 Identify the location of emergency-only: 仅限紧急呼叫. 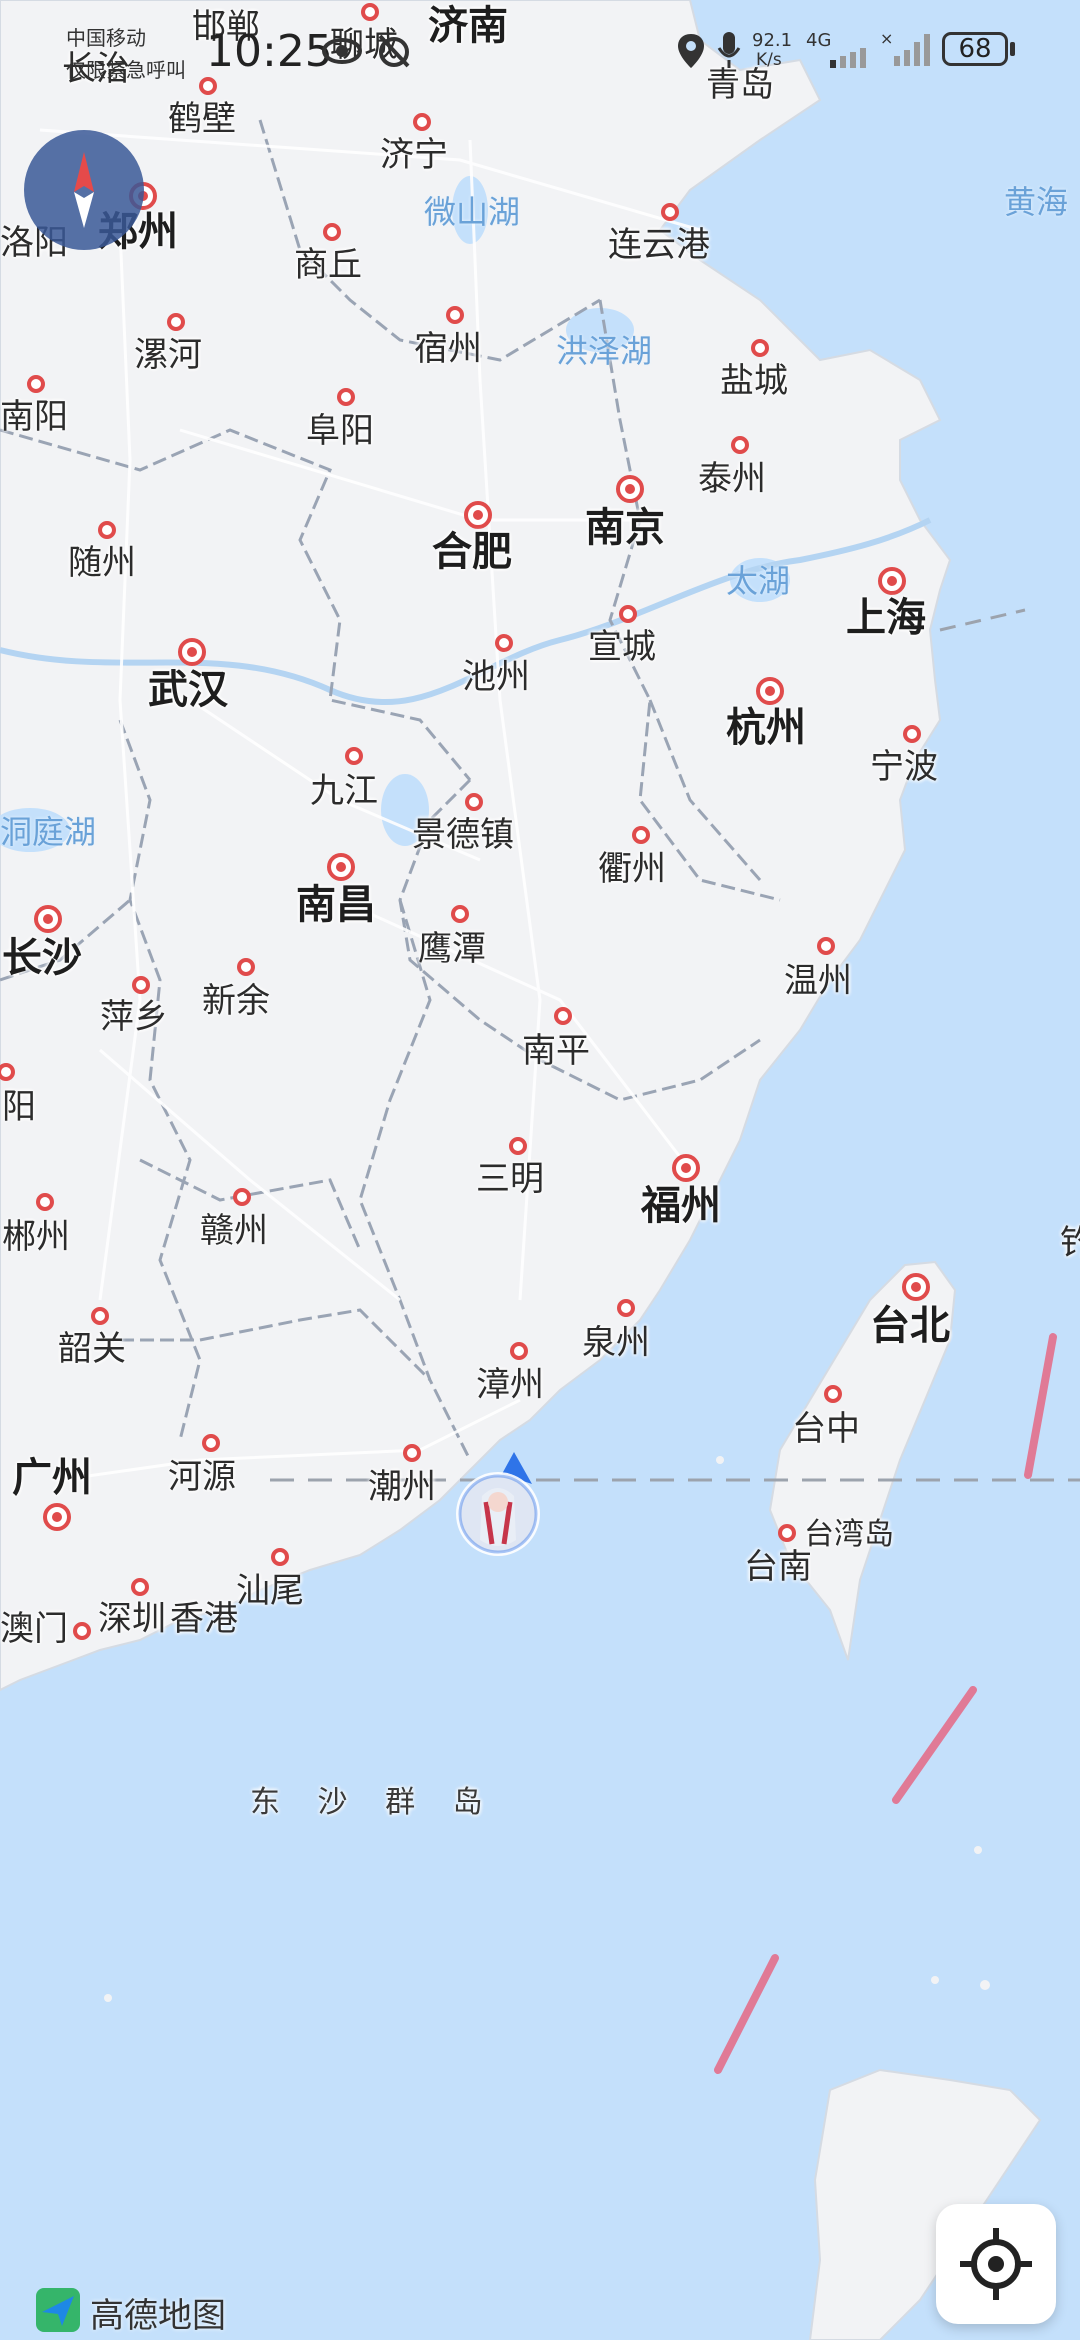
(126, 70).